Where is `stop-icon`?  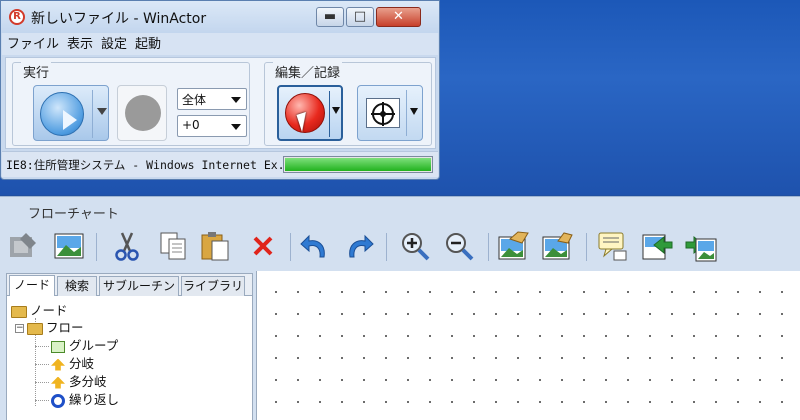
stop-icon is located at coordinates (143, 113).